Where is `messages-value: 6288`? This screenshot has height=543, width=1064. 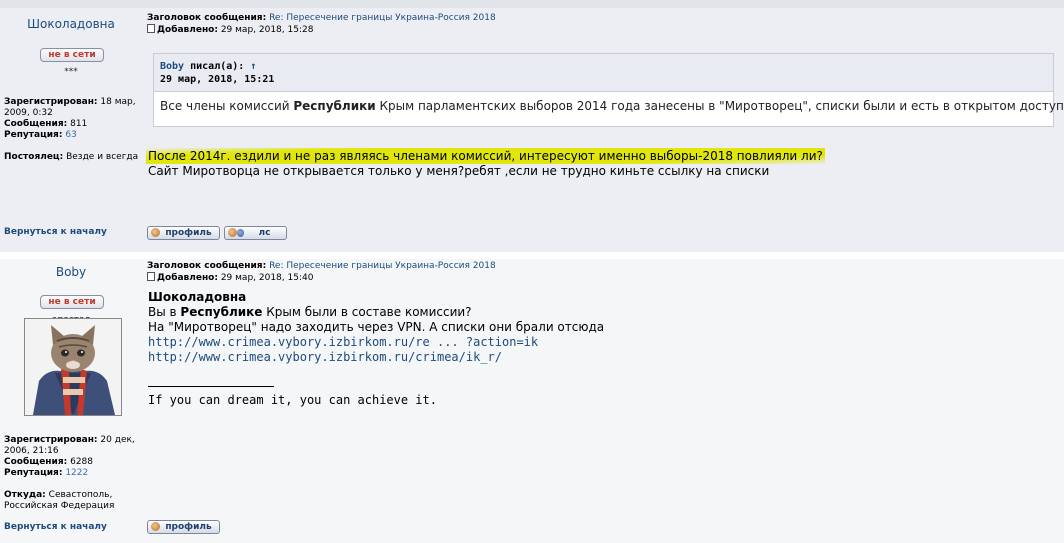 messages-value: 6288 is located at coordinates (81, 462).